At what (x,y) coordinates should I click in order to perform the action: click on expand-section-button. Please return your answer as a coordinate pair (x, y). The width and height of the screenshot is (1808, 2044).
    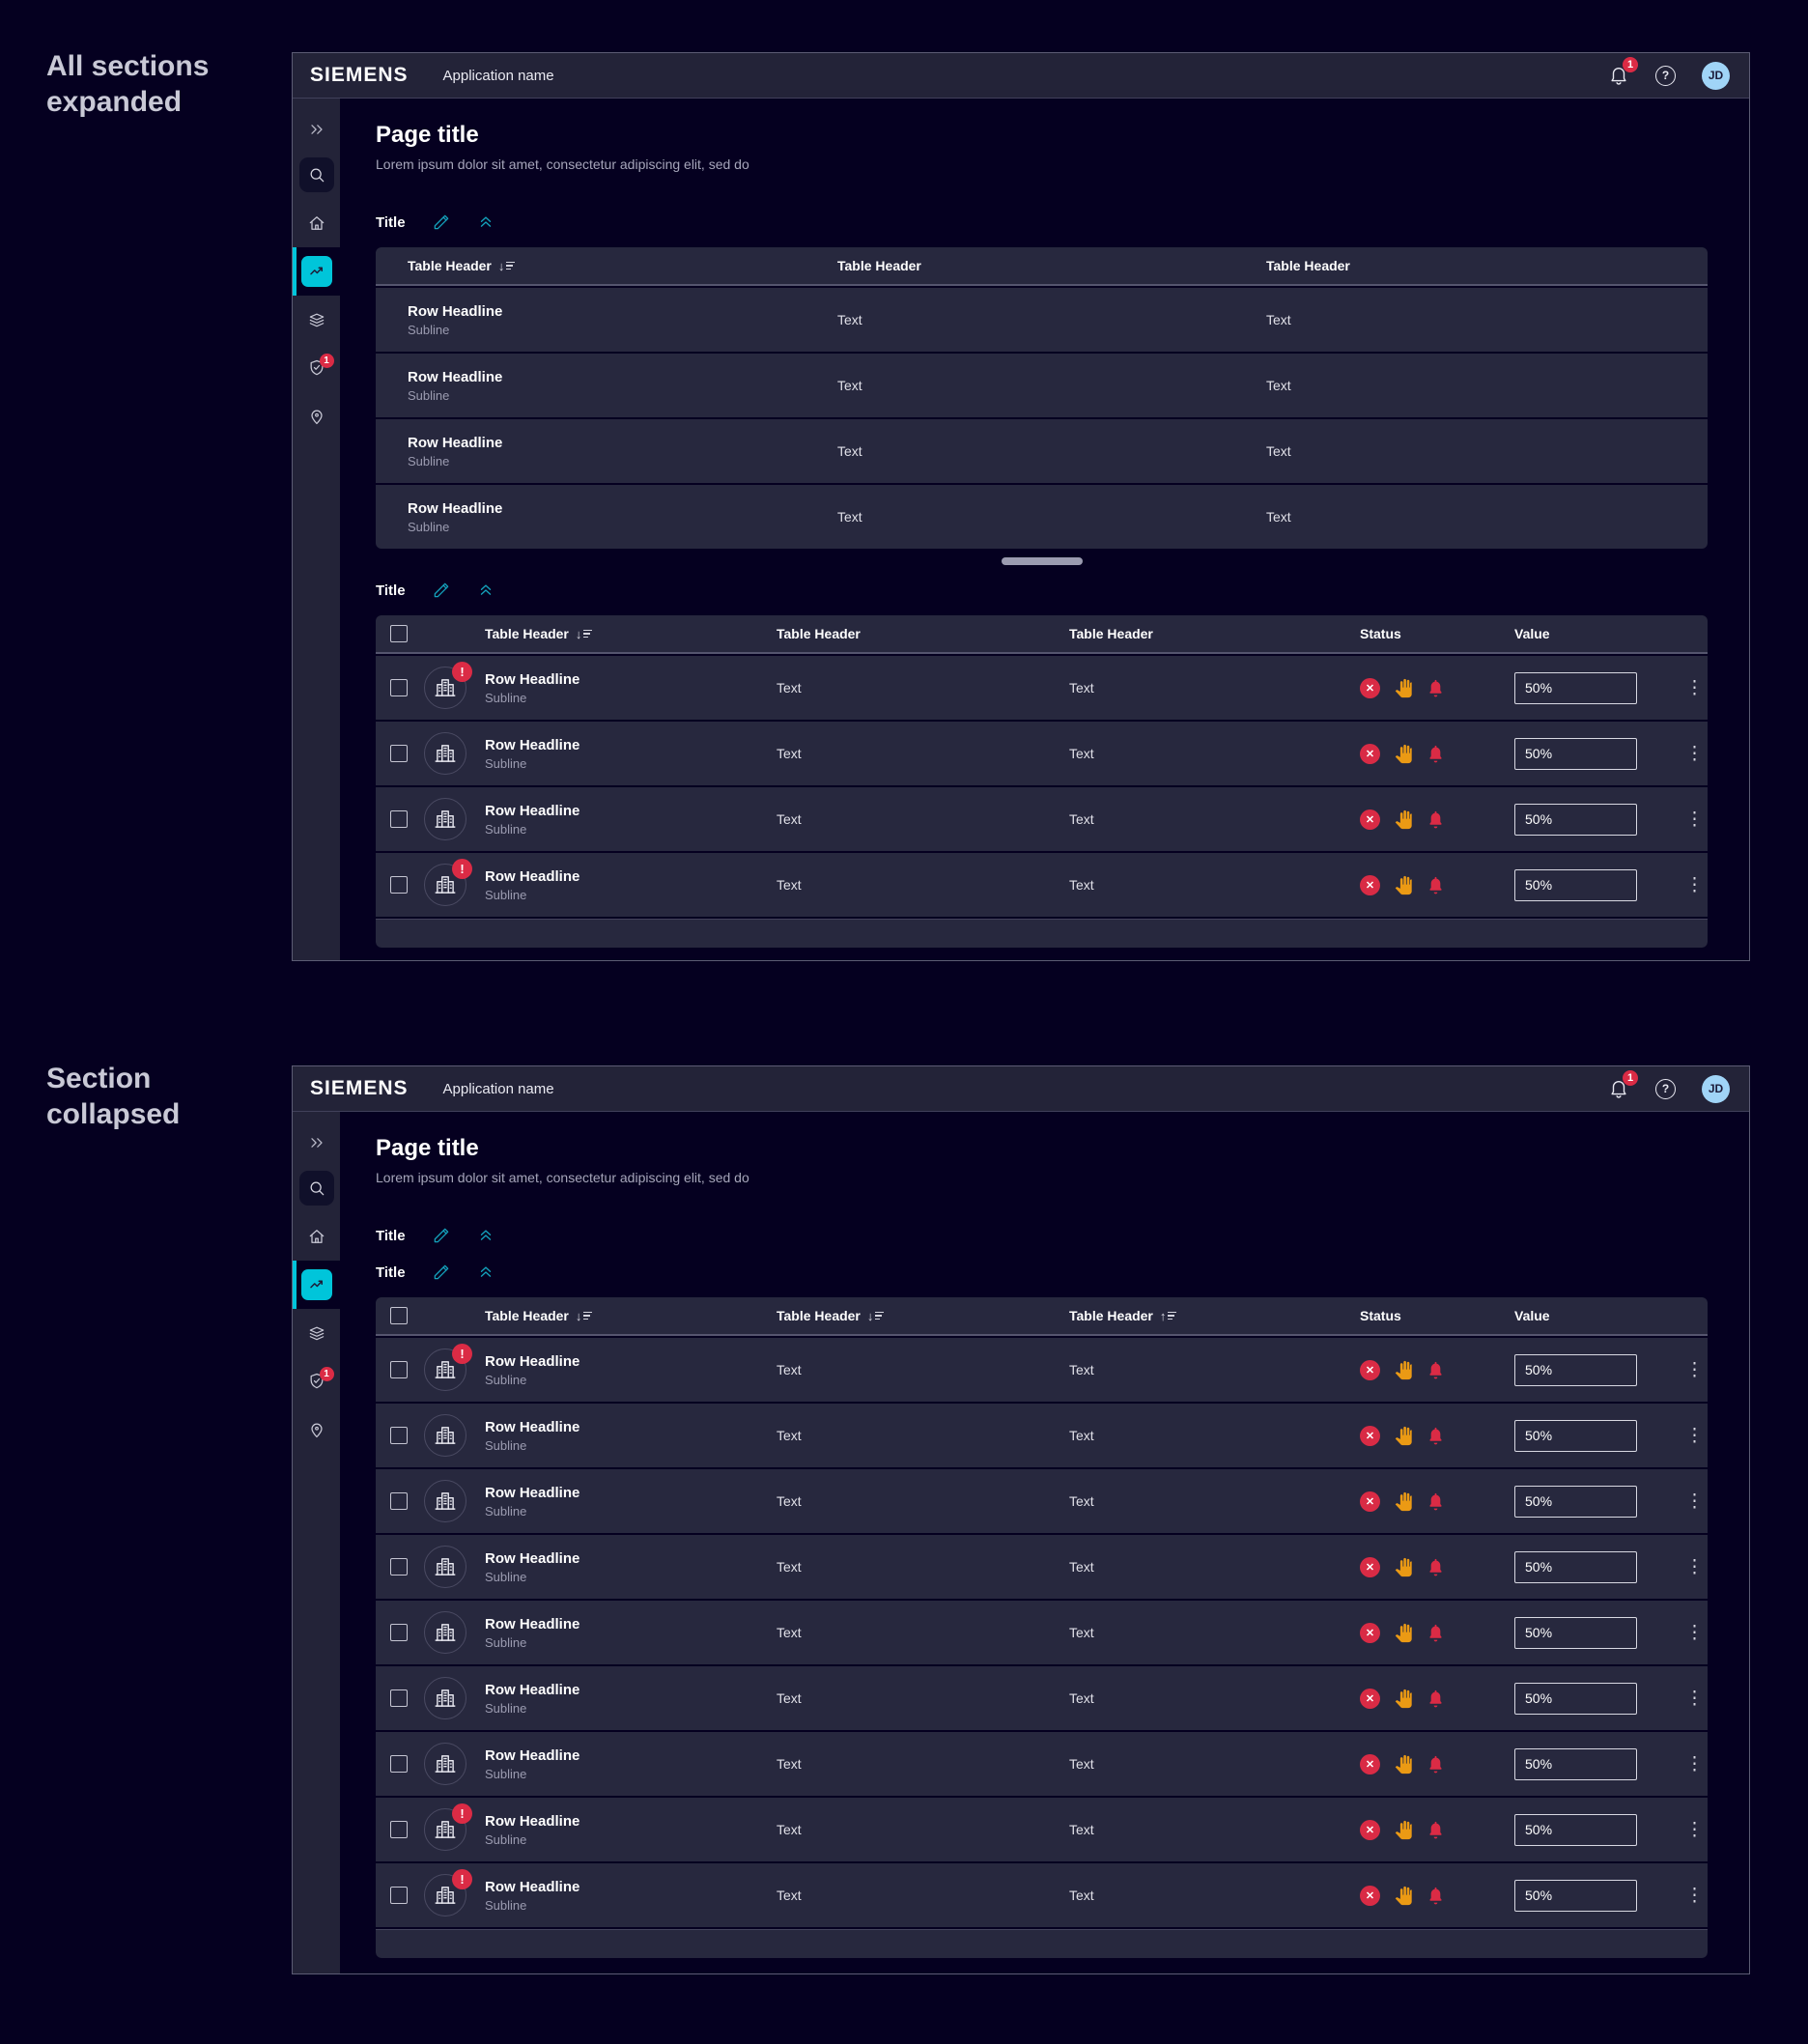
    Looking at the image, I should click on (486, 1236).